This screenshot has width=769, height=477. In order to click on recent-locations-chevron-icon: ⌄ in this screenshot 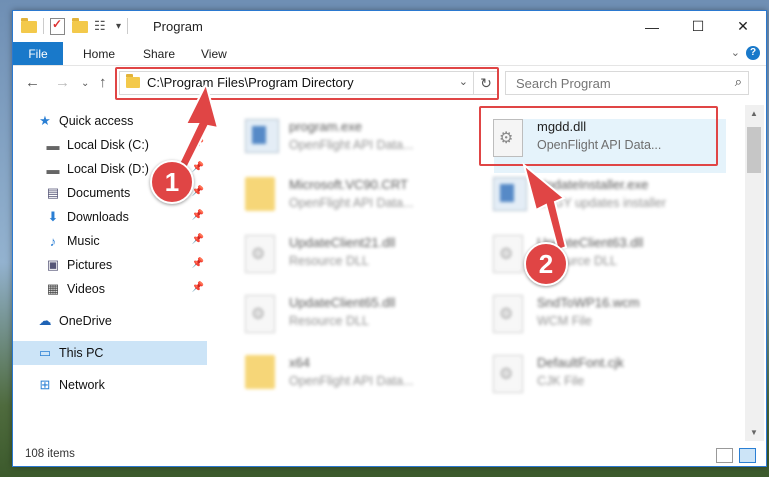, I will do `click(85, 83)`.